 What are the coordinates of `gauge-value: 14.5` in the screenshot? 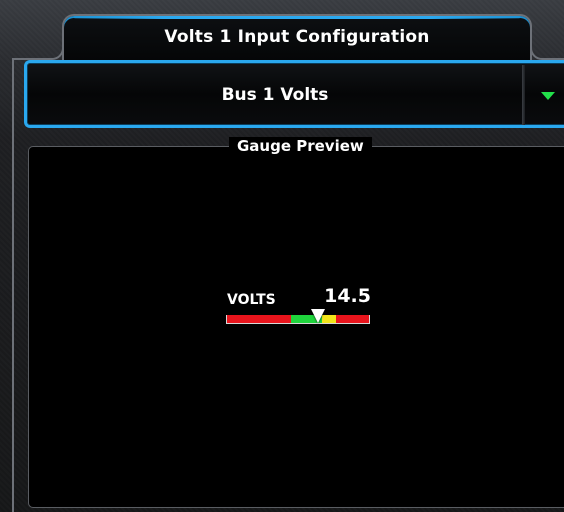 It's located at (347, 296).